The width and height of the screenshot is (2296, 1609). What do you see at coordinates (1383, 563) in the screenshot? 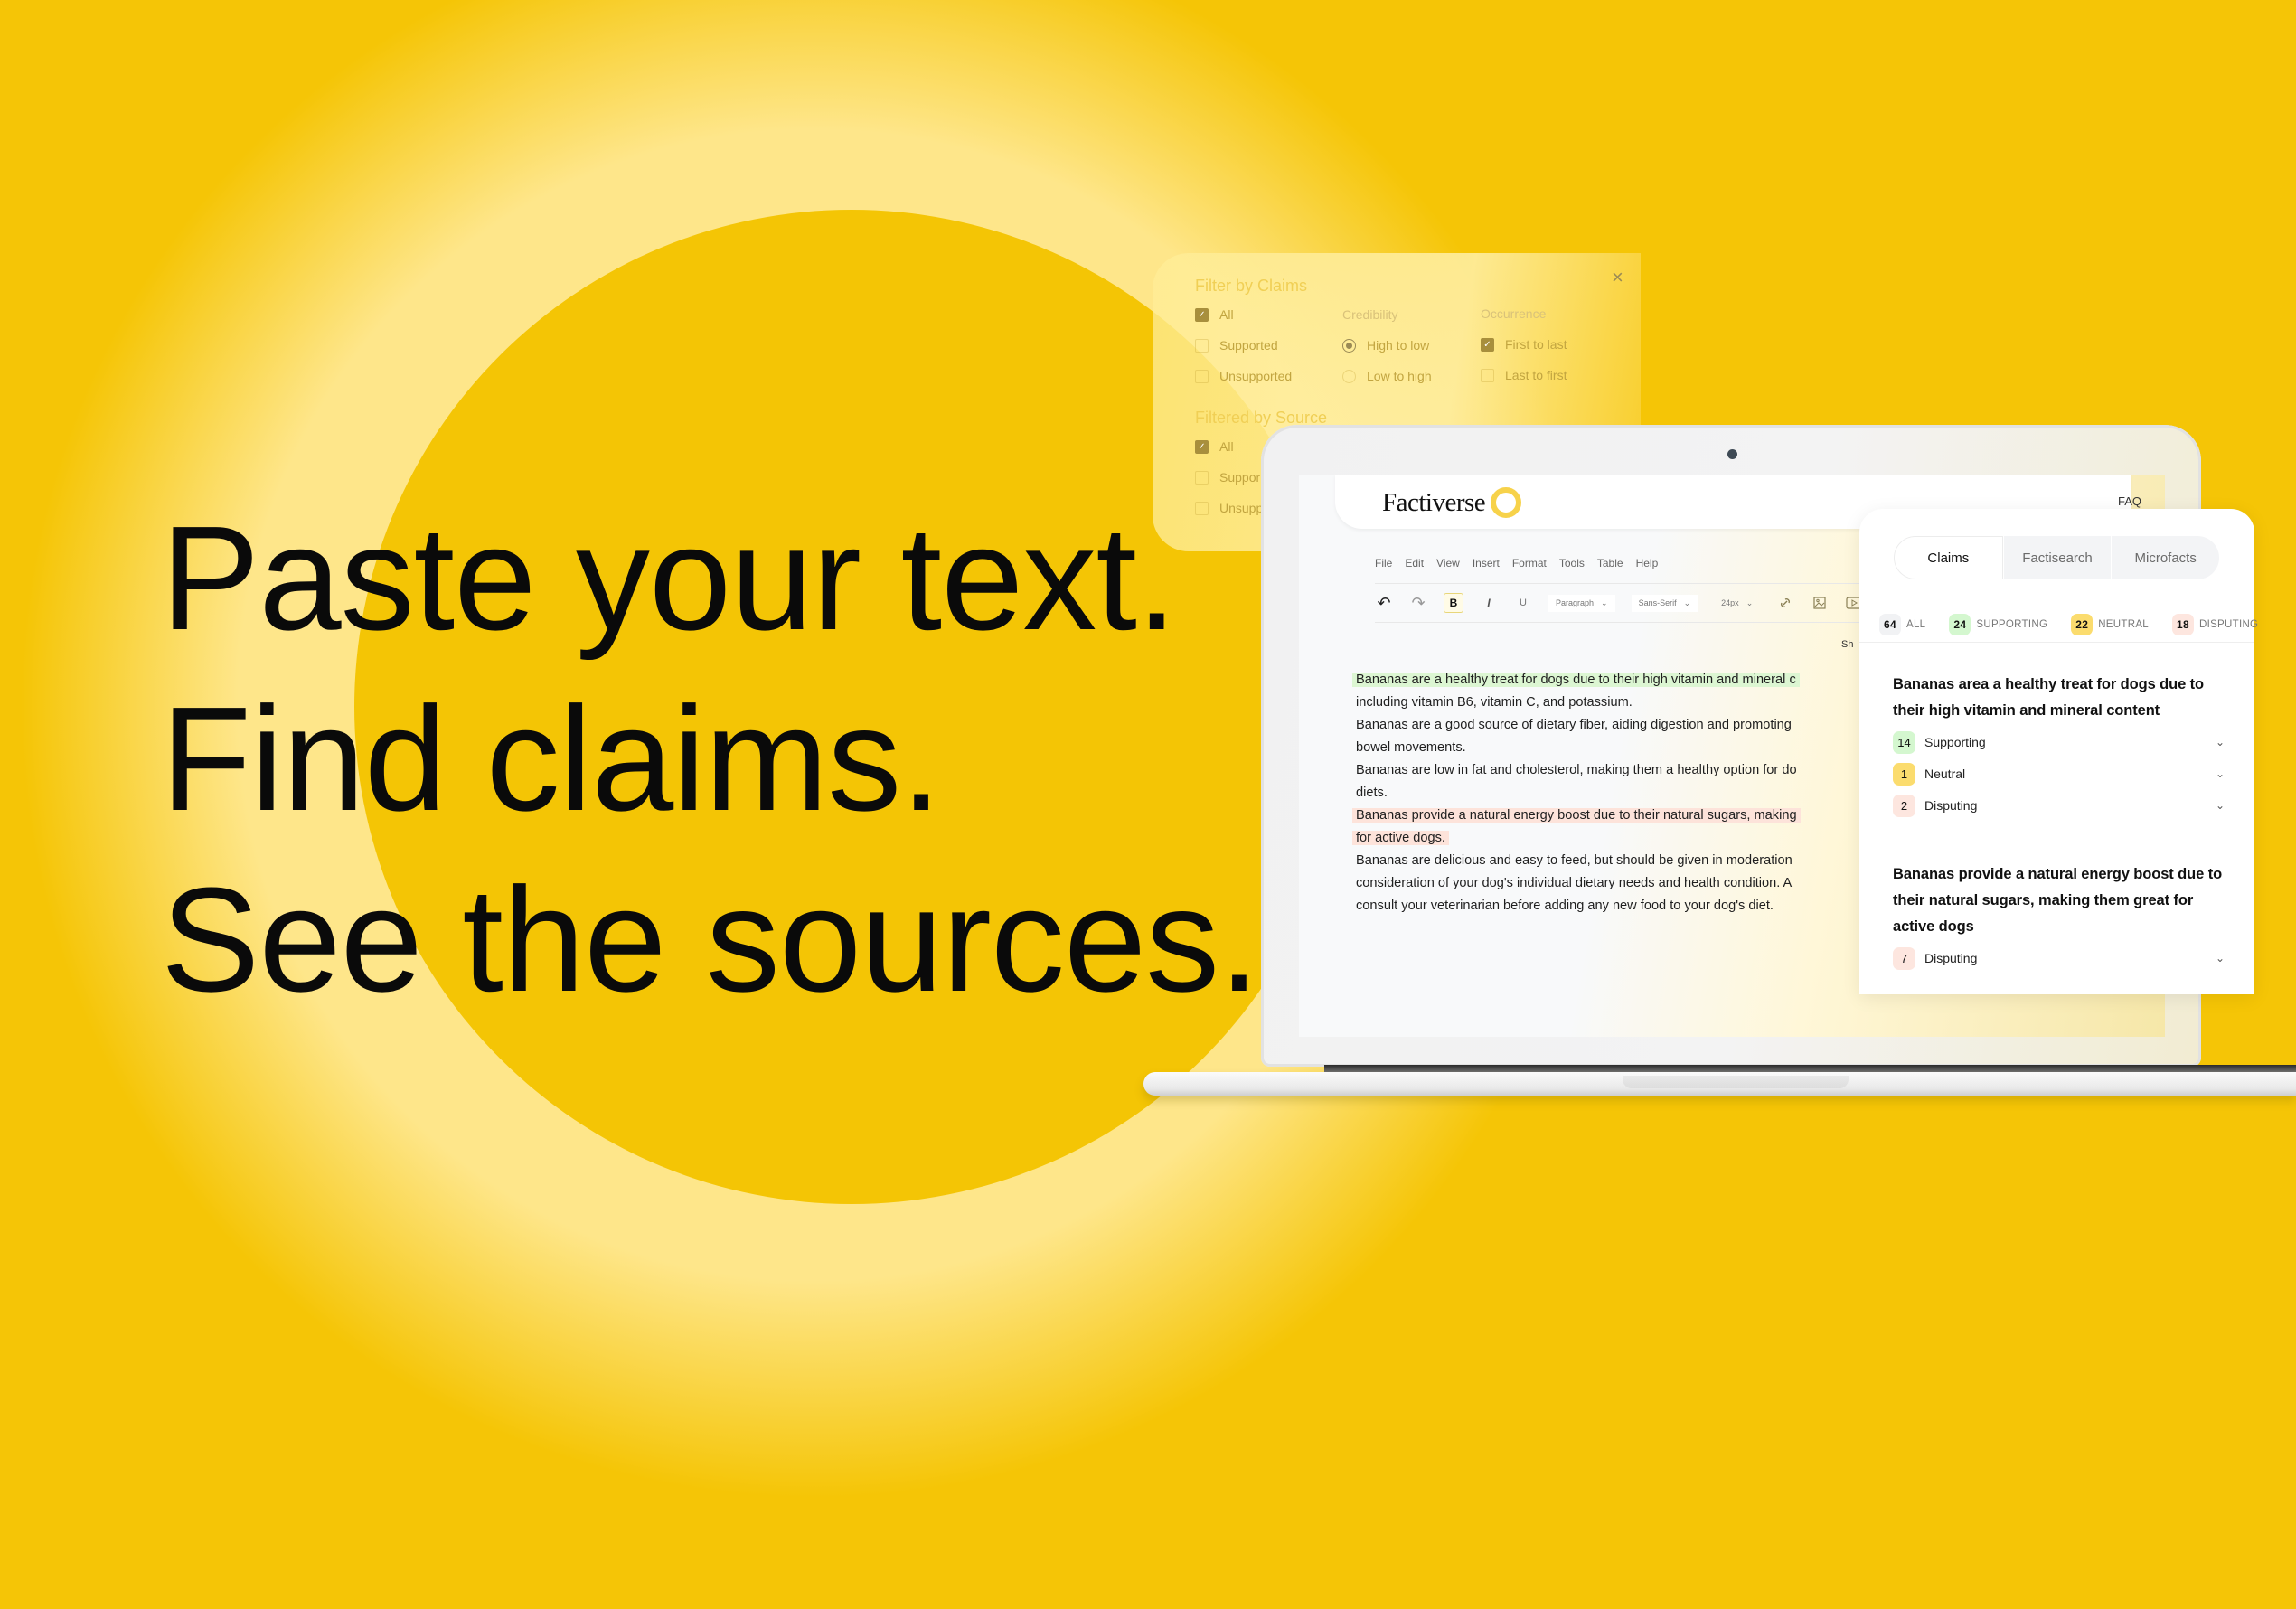
I see `menu-file: File` at bounding box center [1383, 563].